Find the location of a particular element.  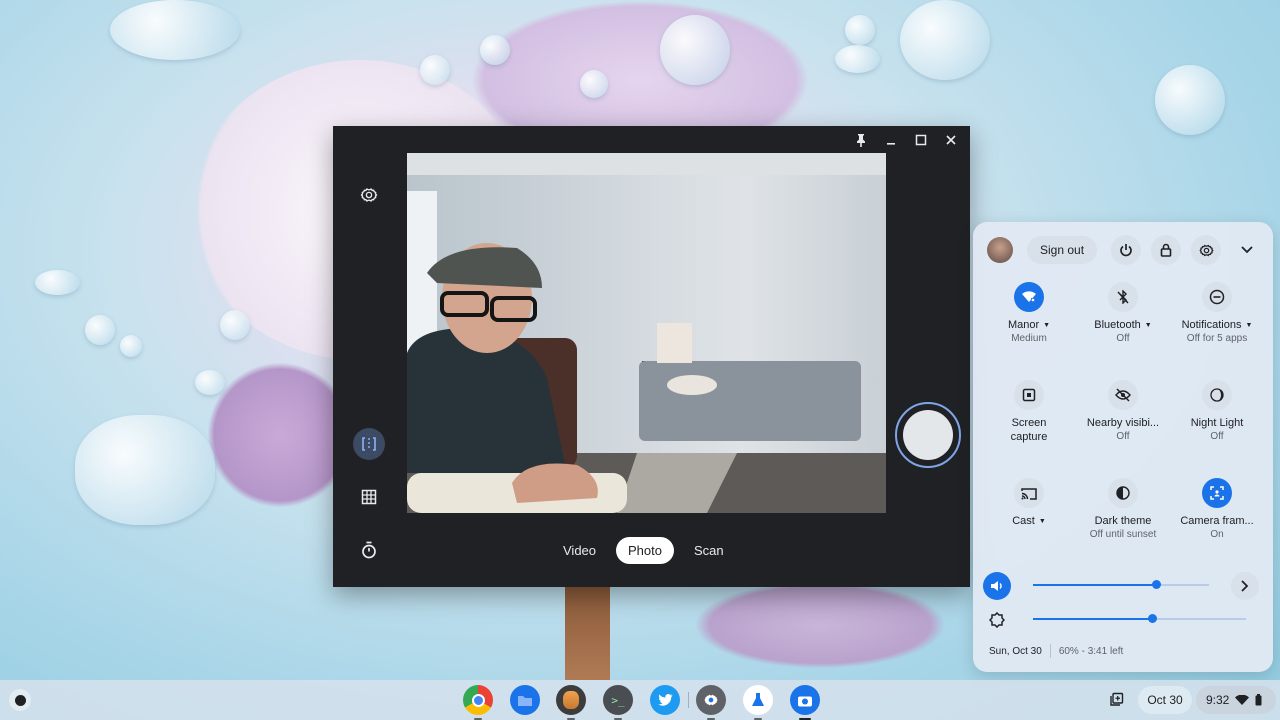

clock: 9:32 is located at coordinates (1218, 700).